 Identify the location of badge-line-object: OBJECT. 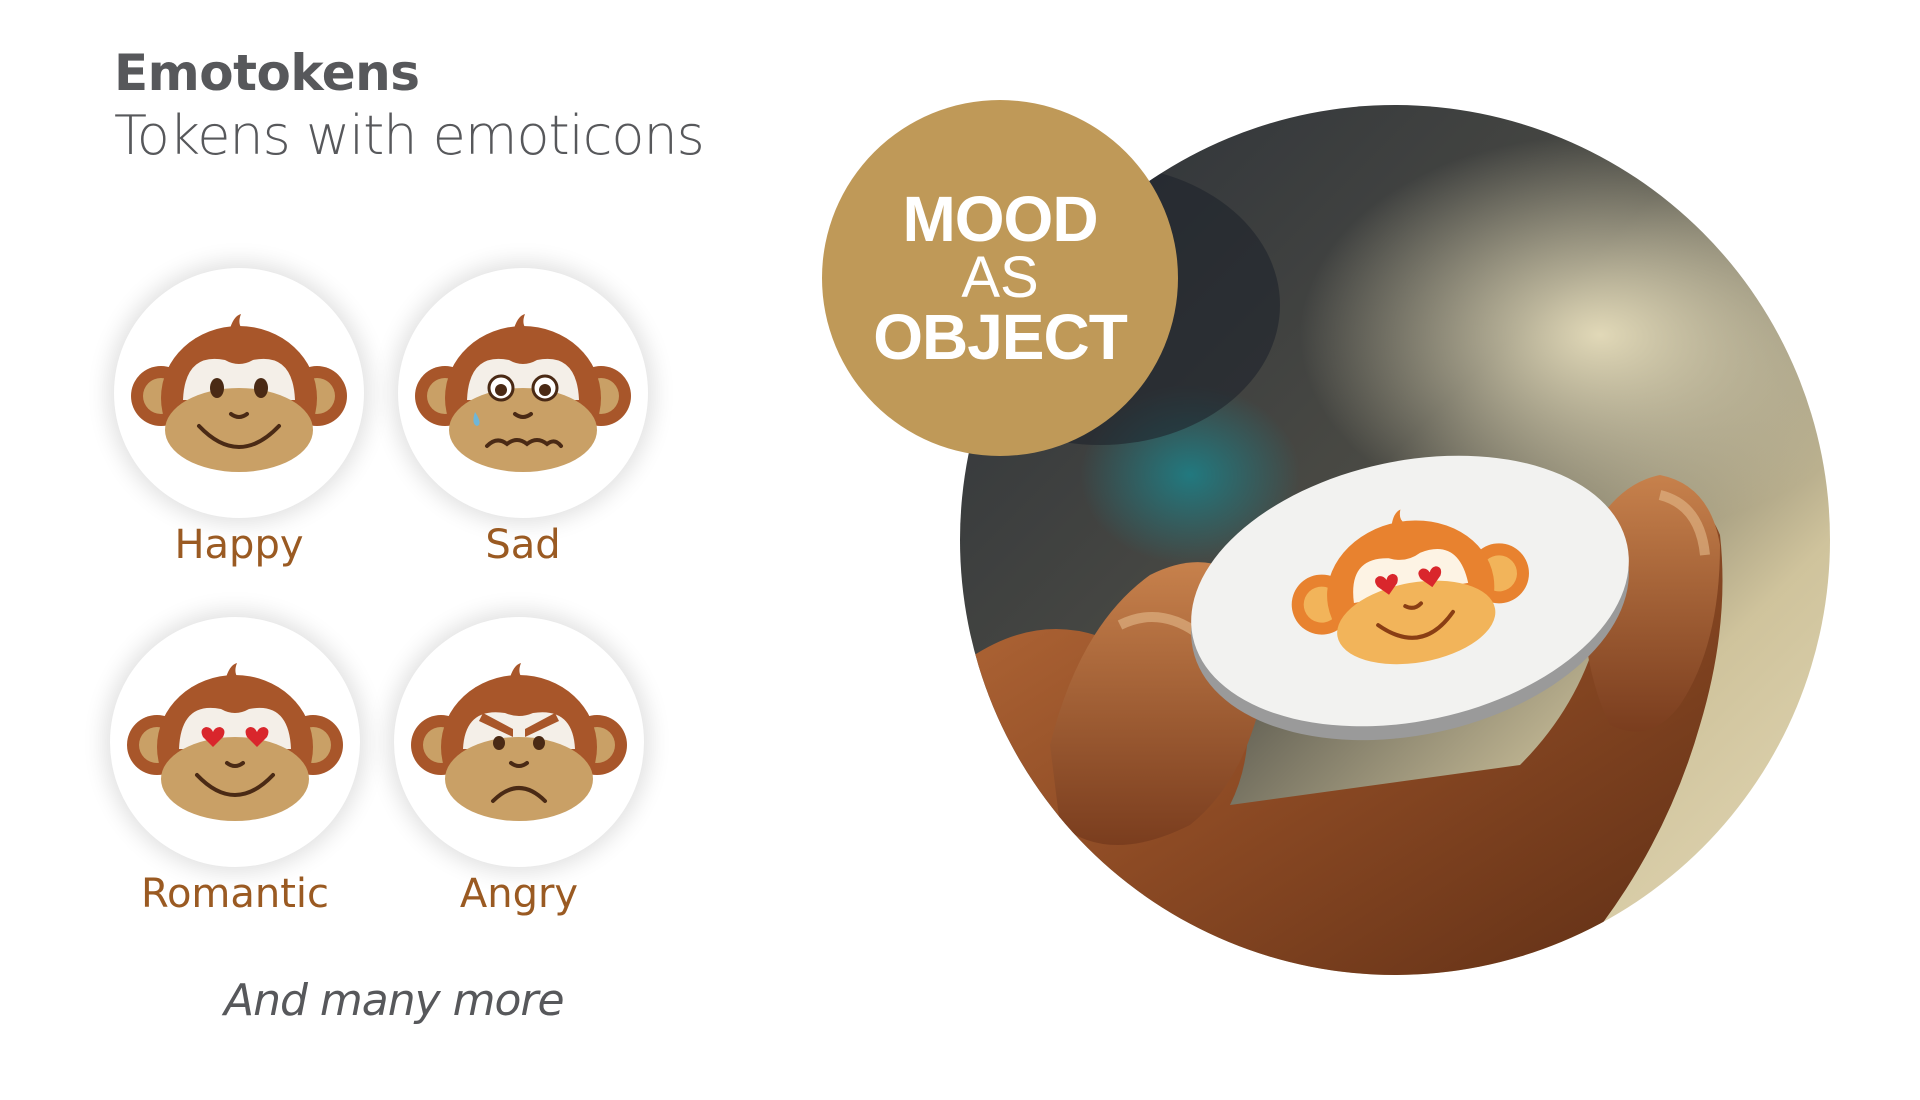
(1000, 337).